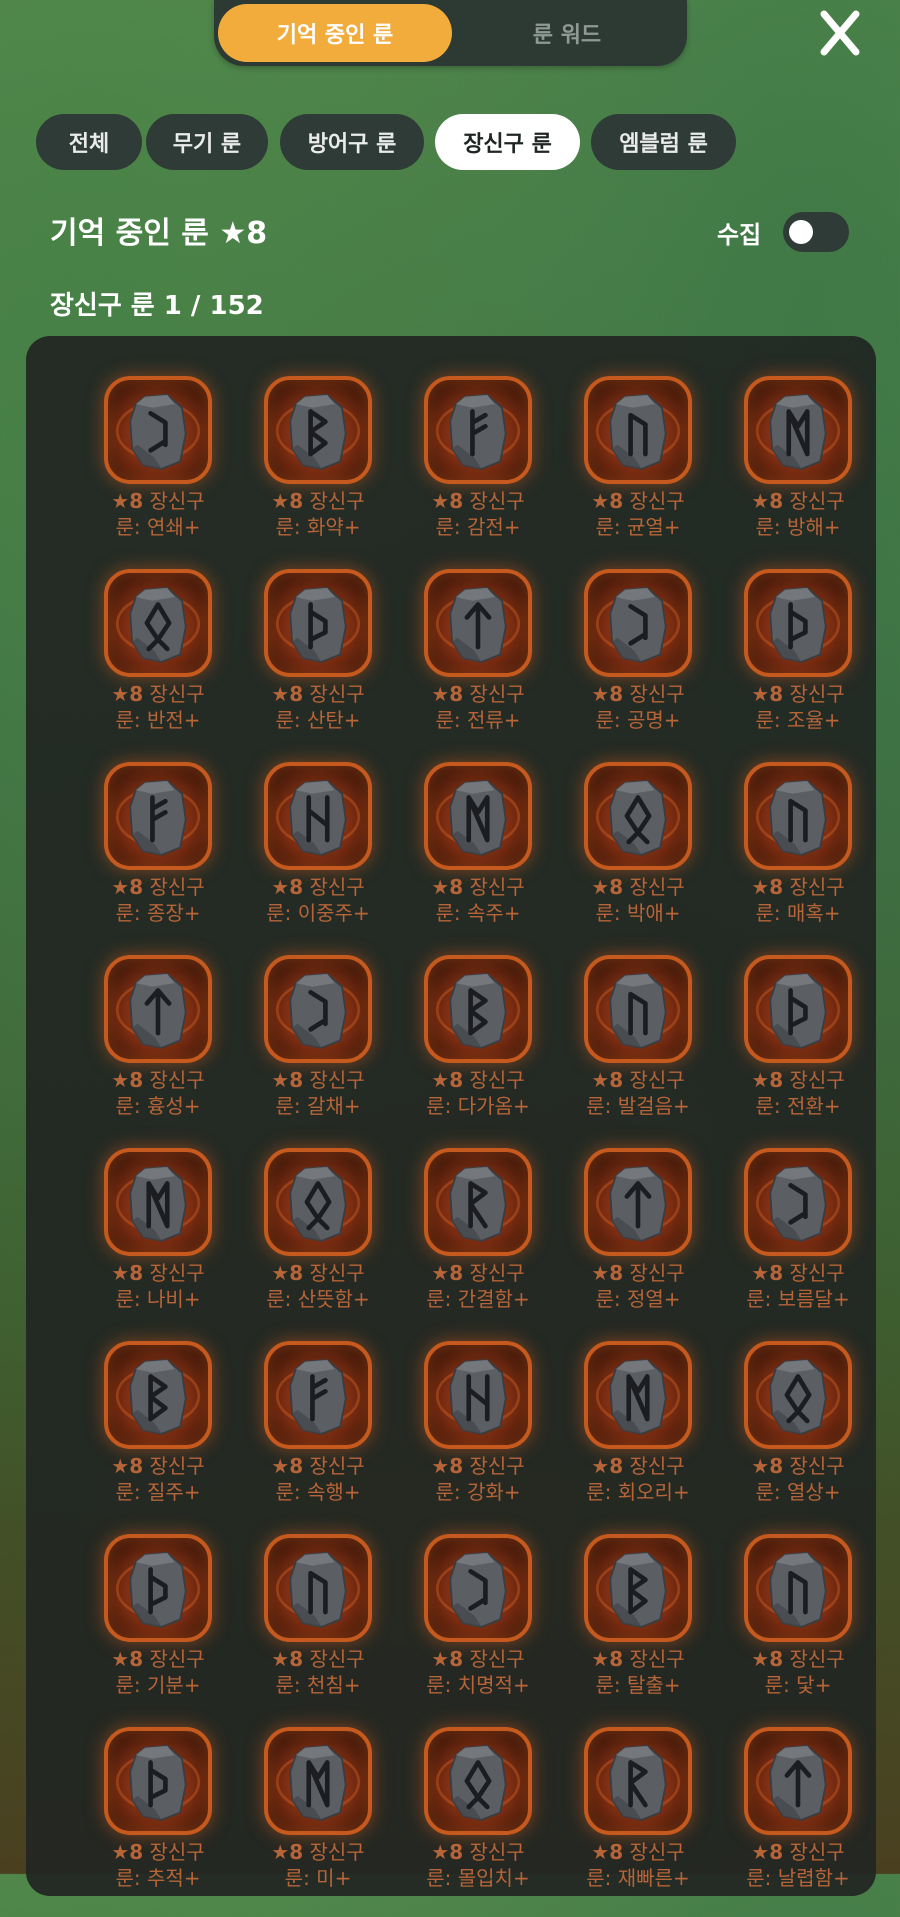 The image size is (900, 1917). I want to click on rune-card: ★8 장신구 룬: 정열+, so click(642, 1243).